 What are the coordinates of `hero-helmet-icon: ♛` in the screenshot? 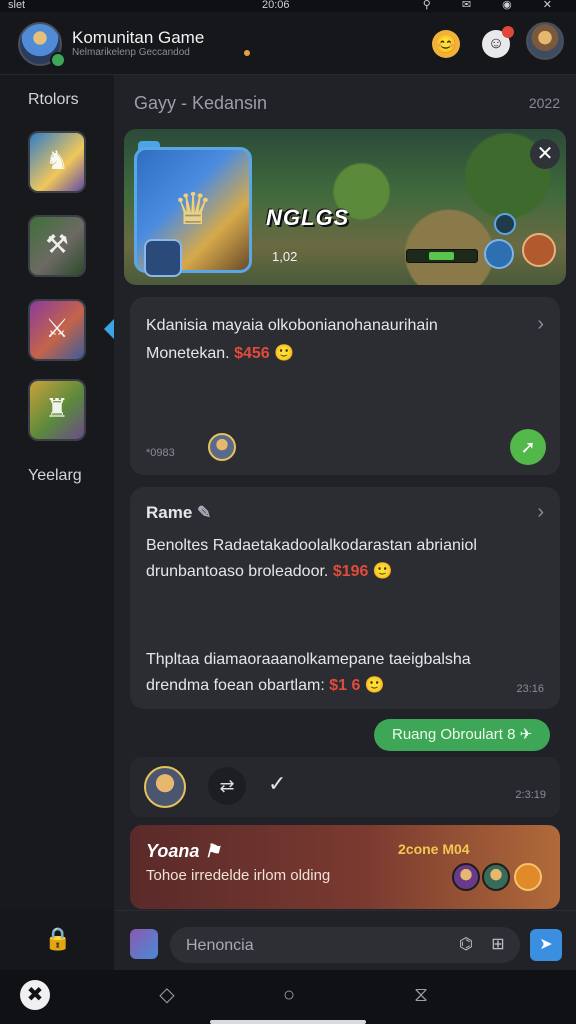 It's located at (193, 209).